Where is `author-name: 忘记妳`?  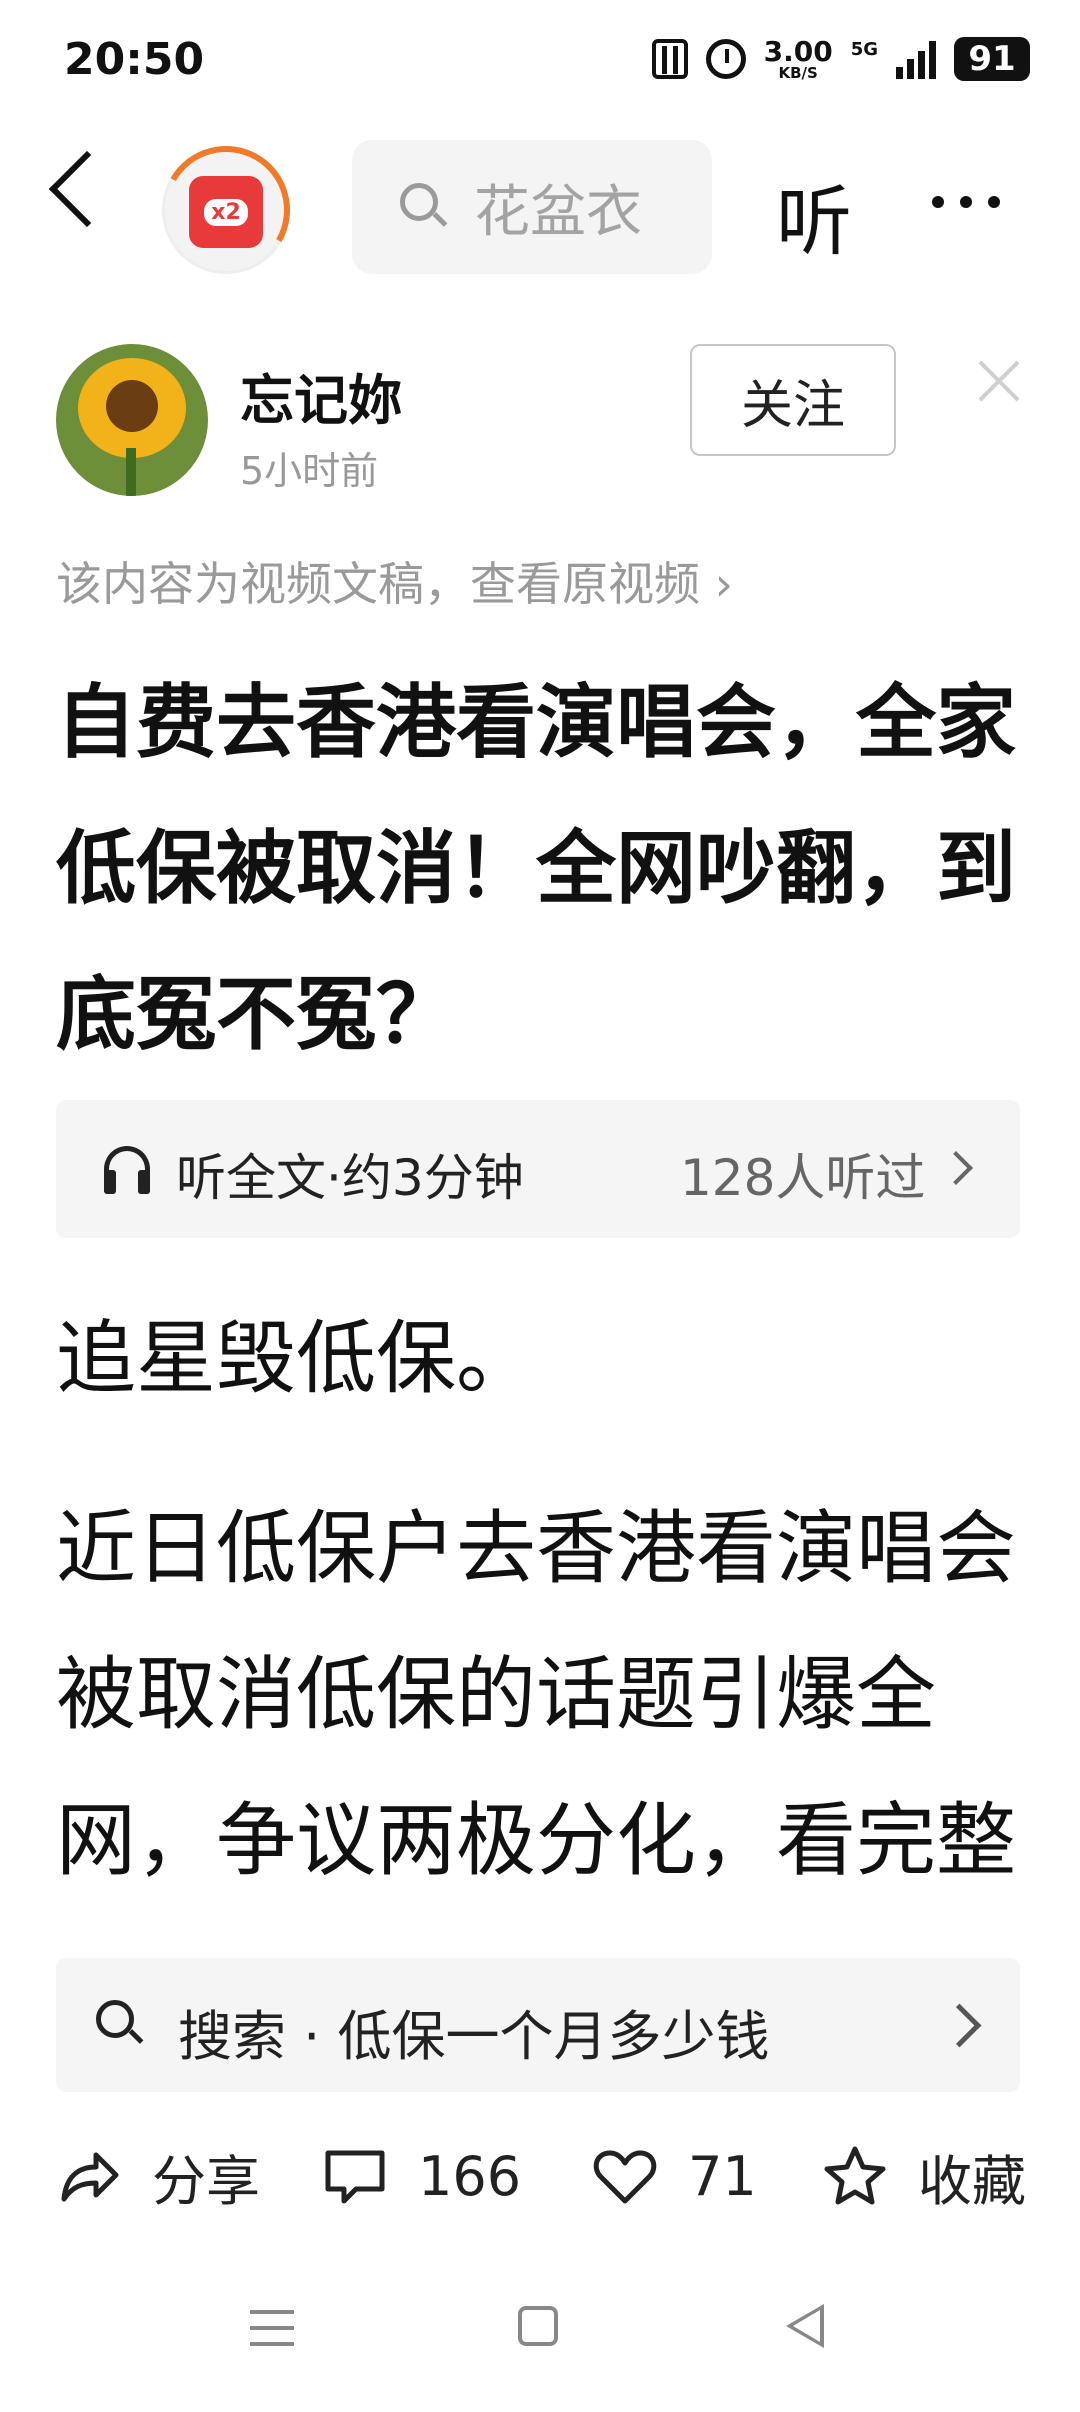 author-name: 忘记妳 is located at coordinates (321, 395).